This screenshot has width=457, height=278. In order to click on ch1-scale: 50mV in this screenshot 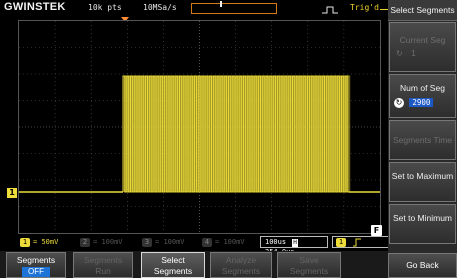, I will do `click(50, 242)`.